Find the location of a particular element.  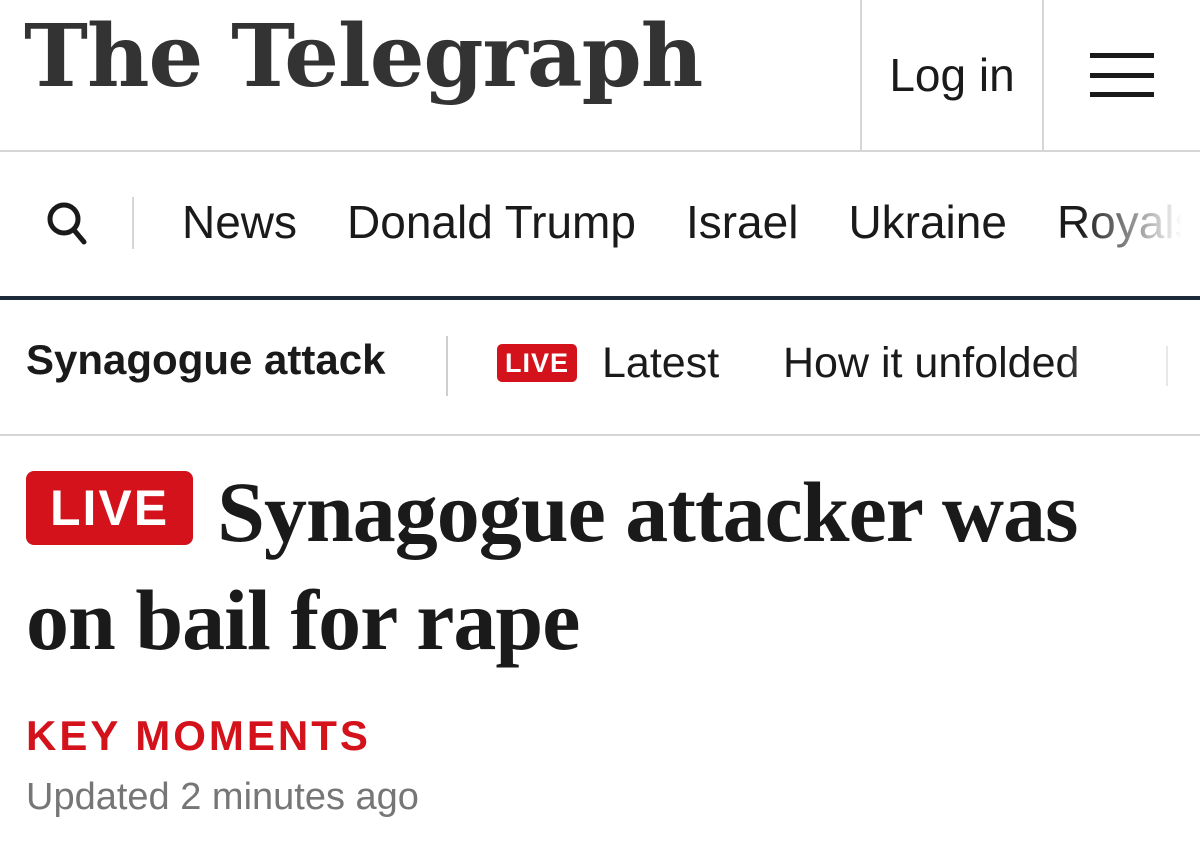

subnav-divider is located at coordinates (447, 366).